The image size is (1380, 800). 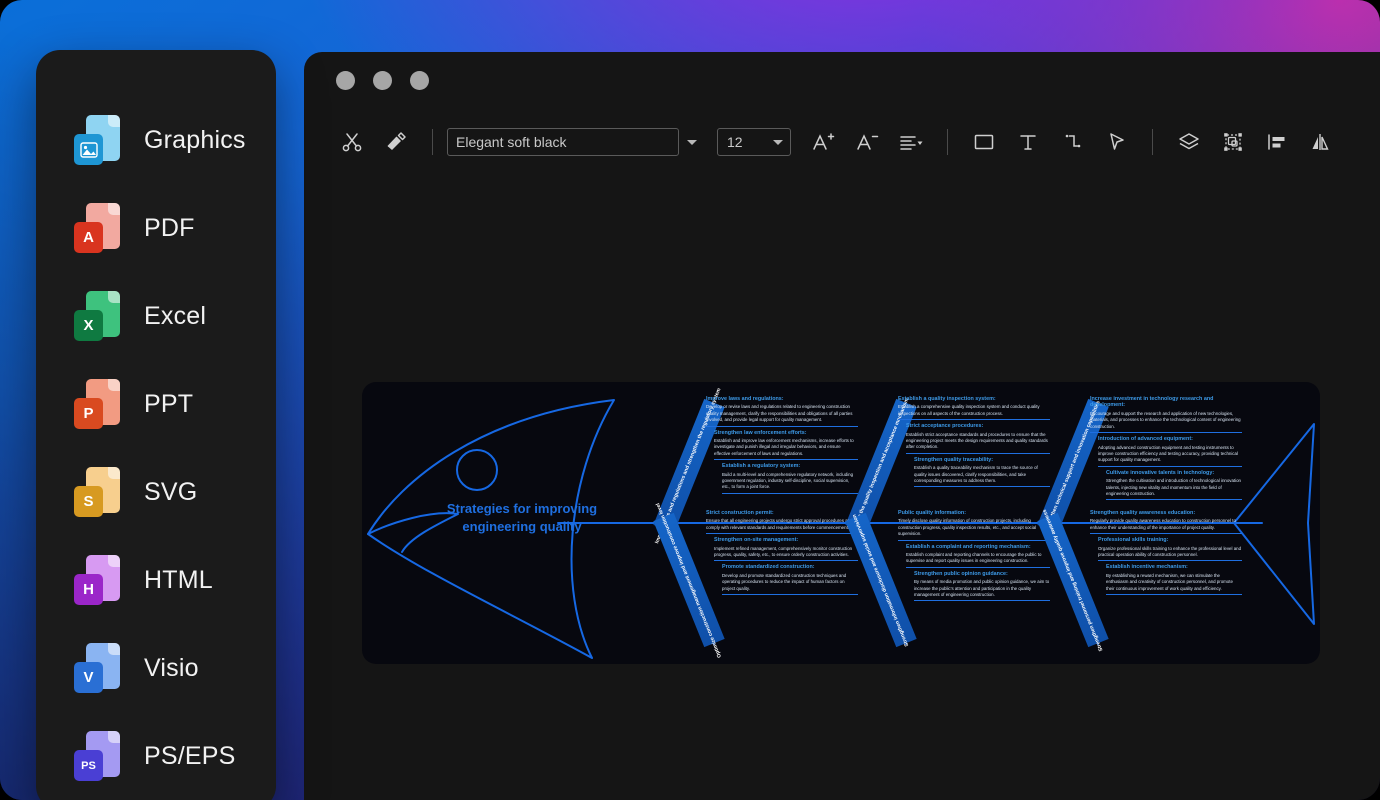 I want to click on font-name-dropdown-icon, so click(x=692, y=142).